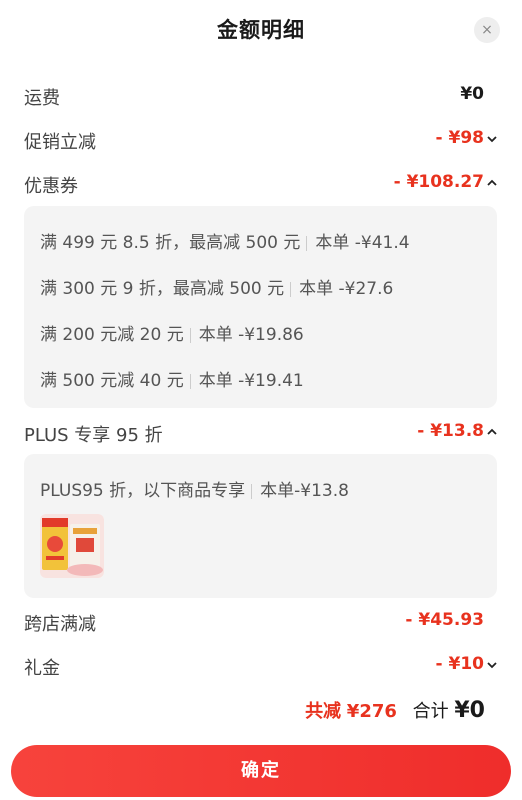 The height and width of the screenshot is (800, 522). I want to click on close-icon: ×, so click(487, 30).